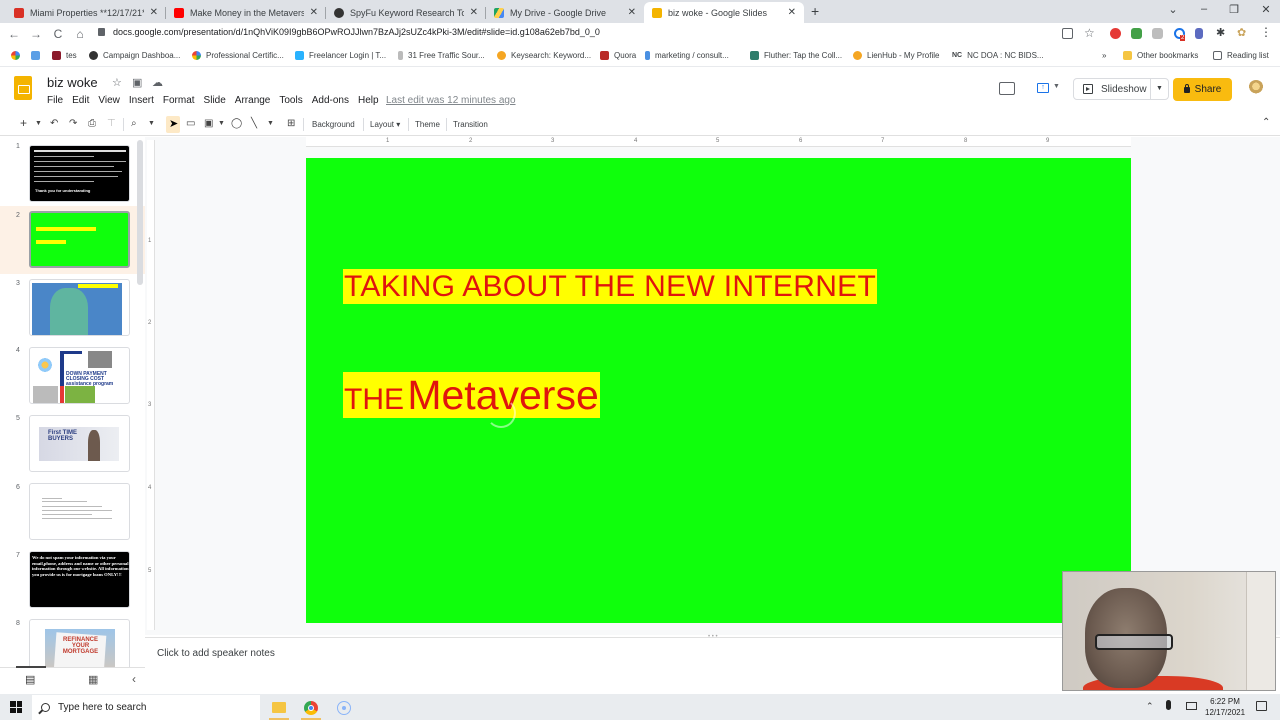 This screenshot has width=1280, height=720. I want to click on slide-heading-text: TAKING ABOUT THE NEW INTERNET, so click(610, 286).